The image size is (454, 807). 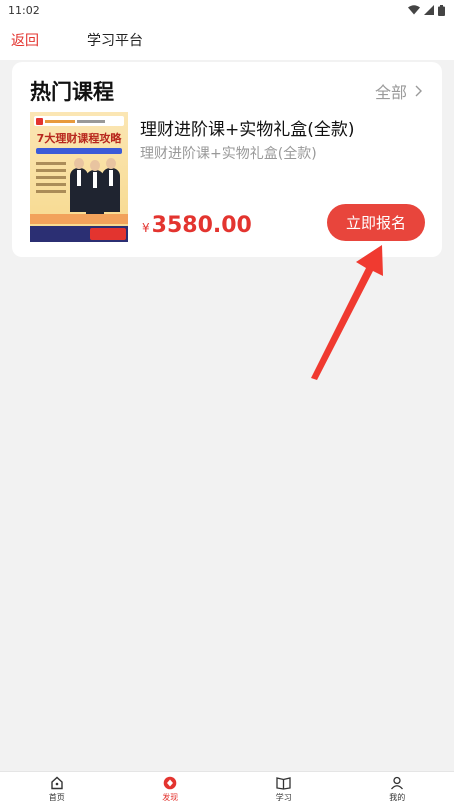 What do you see at coordinates (79, 177) in the screenshot?
I see `course-thumbnail: 7大理财课程攻略` at bounding box center [79, 177].